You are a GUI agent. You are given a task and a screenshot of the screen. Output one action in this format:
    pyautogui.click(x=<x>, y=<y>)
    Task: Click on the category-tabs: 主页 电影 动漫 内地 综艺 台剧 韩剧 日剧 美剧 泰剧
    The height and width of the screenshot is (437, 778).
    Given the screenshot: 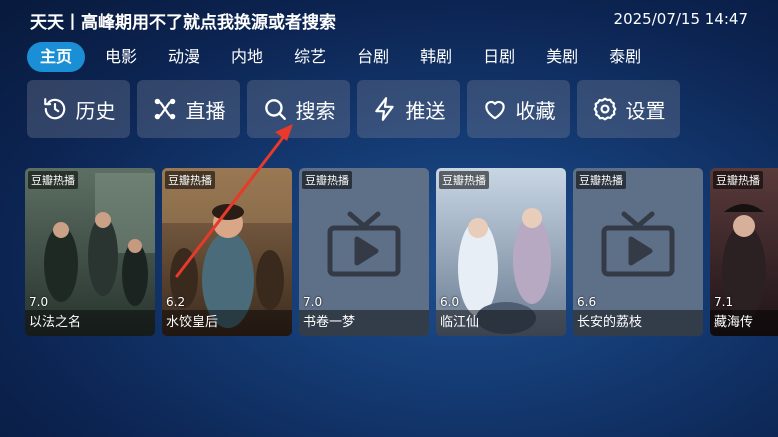 What is the action you would take?
    pyautogui.click(x=344, y=57)
    